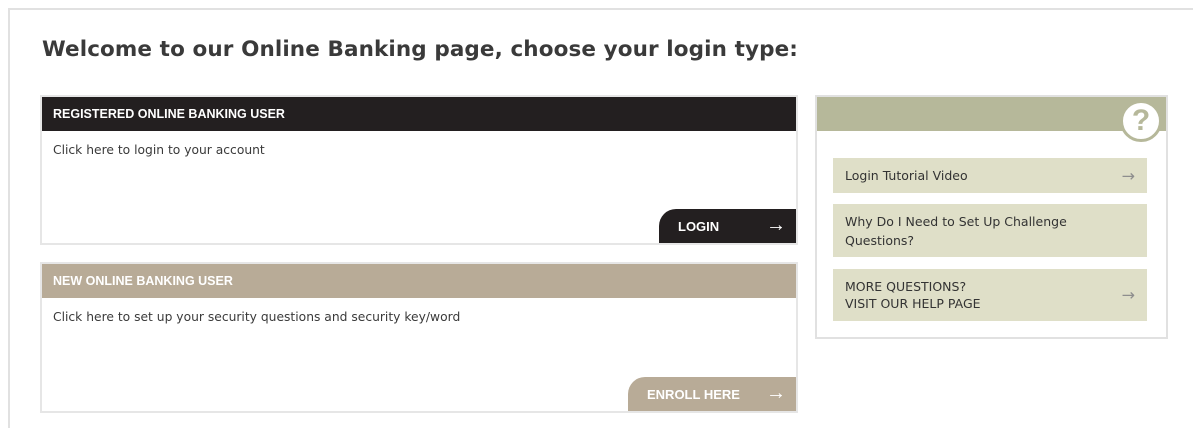 The height and width of the screenshot is (428, 1193). I want to click on login-button: LOGIN →, so click(727, 226).